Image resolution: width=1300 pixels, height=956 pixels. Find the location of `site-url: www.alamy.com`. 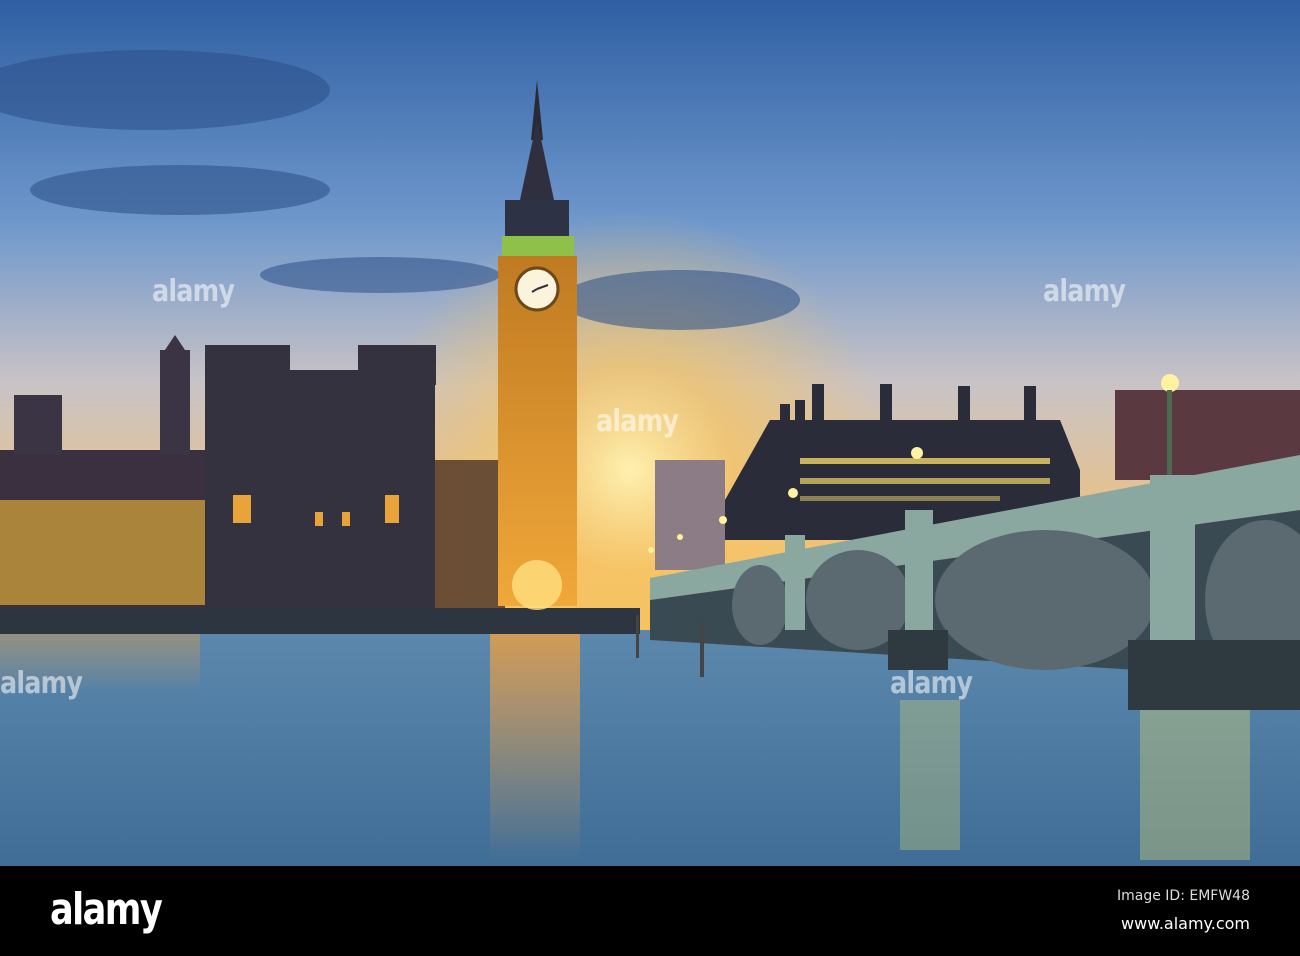

site-url: www.alamy.com is located at coordinates (1185, 923).